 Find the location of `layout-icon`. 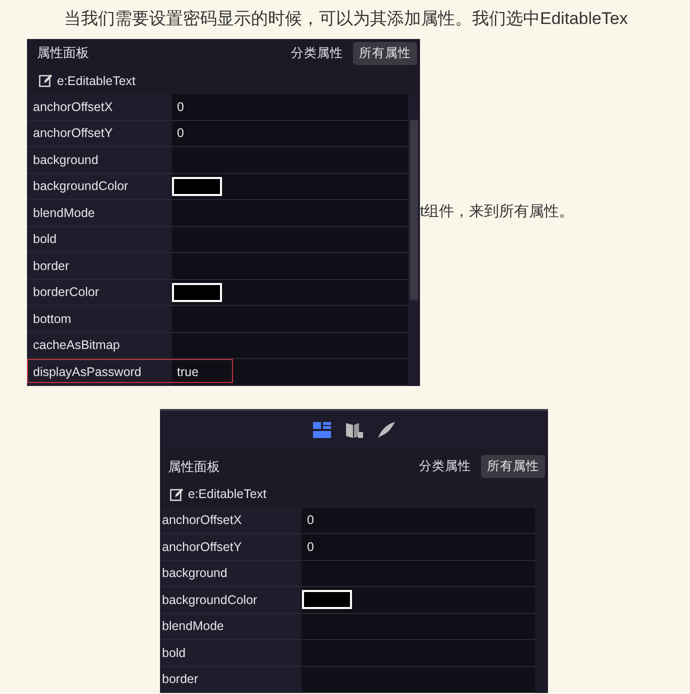

layout-icon is located at coordinates (322, 430).